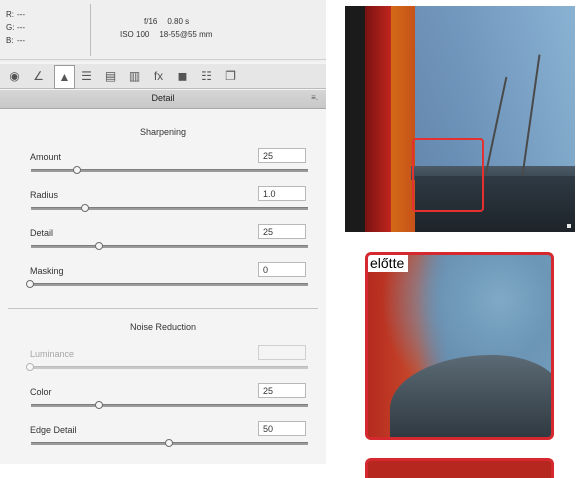  What do you see at coordinates (169, 208) in the screenshot?
I see `radius-slider-track` at bounding box center [169, 208].